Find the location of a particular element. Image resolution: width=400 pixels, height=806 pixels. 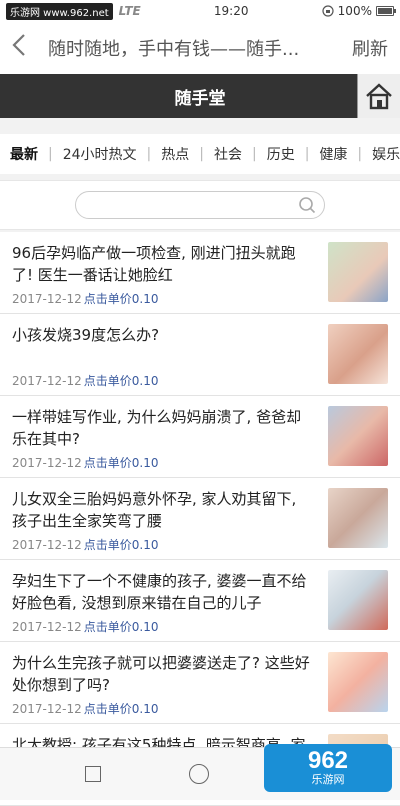

search-icon is located at coordinates (307, 205).